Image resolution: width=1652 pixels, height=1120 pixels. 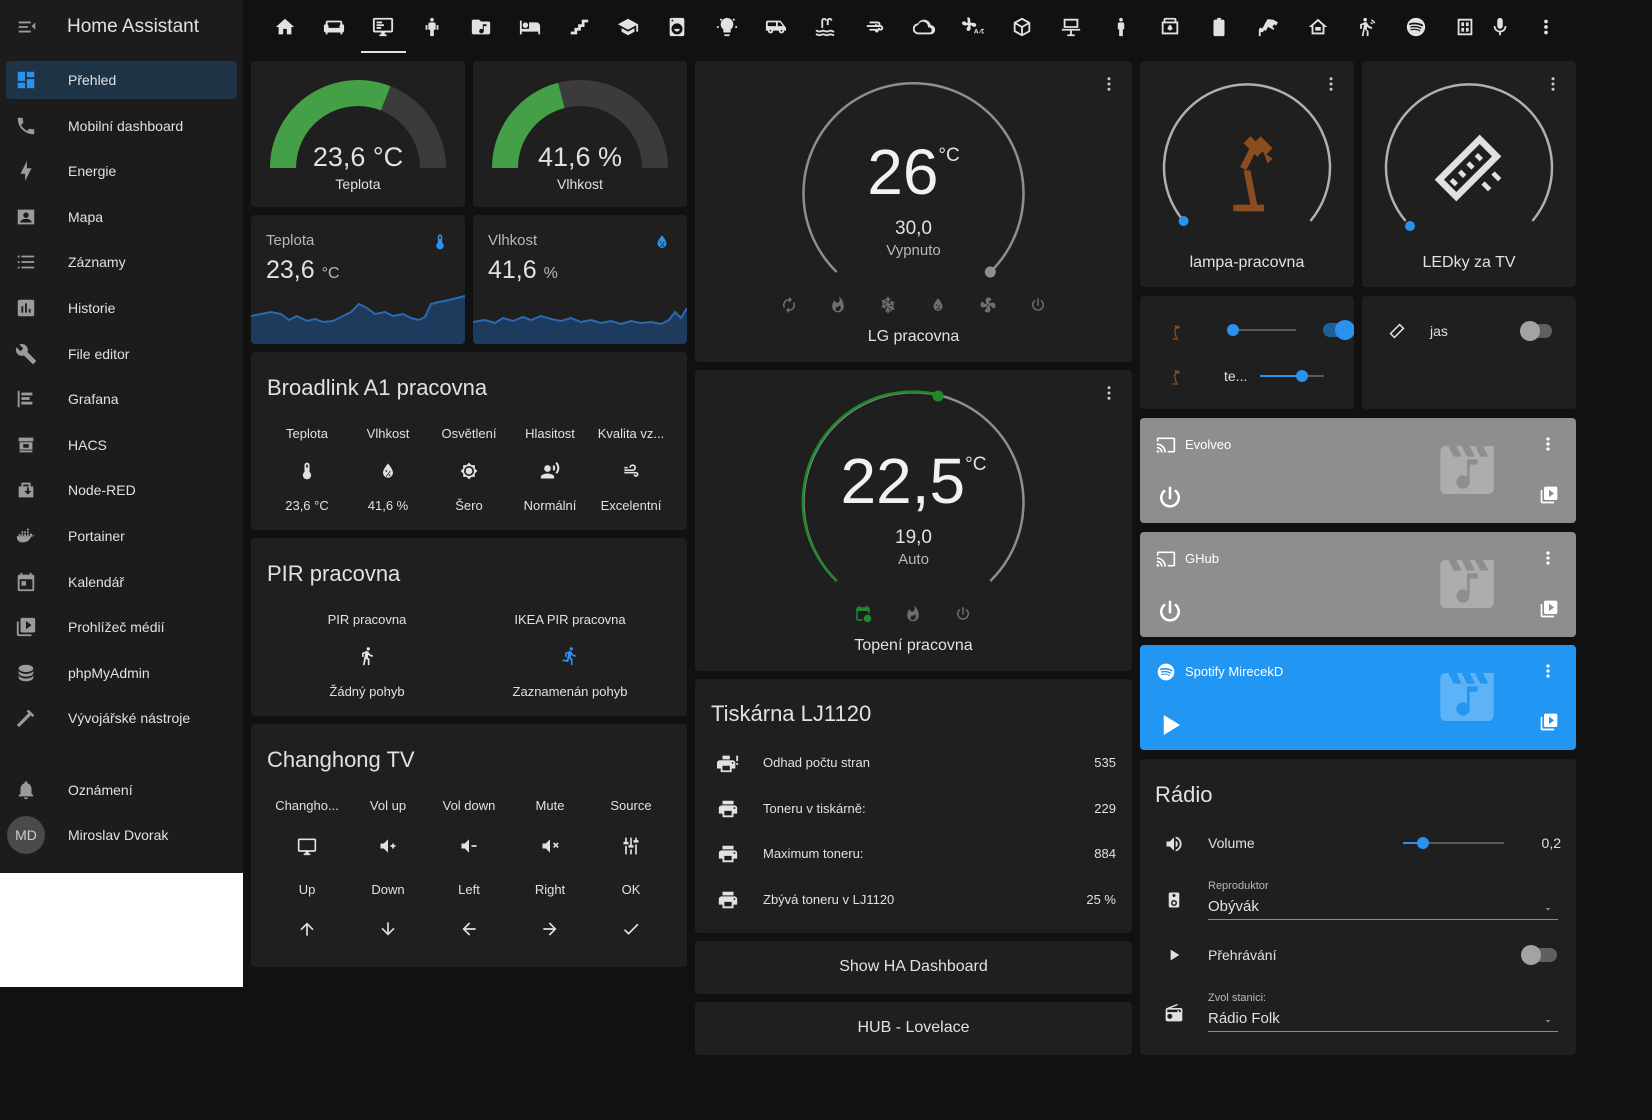 What do you see at coordinates (727, 27) in the screenshot?
I see `lightbulb-icon` at bounding box center [727, 27].